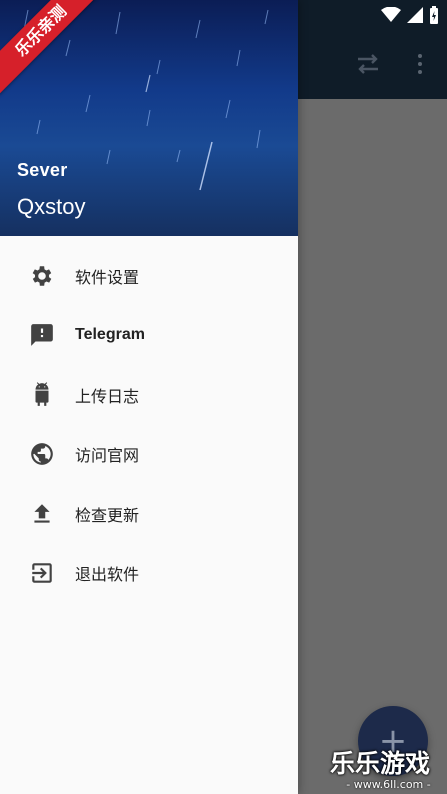  What do you see at coordinates (434, 15) in the screenshot?
I see `battery-icon` at bounding box center [434, 15].